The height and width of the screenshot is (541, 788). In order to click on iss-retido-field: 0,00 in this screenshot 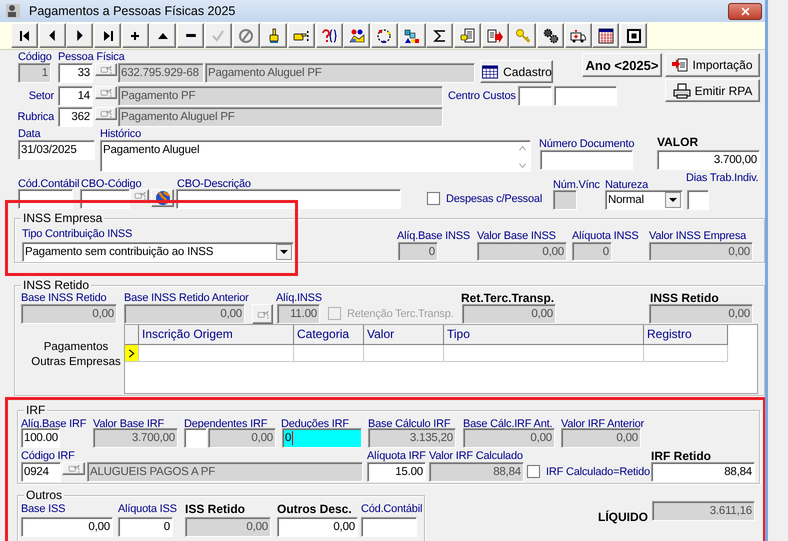, I will do `click(228, 527)`.